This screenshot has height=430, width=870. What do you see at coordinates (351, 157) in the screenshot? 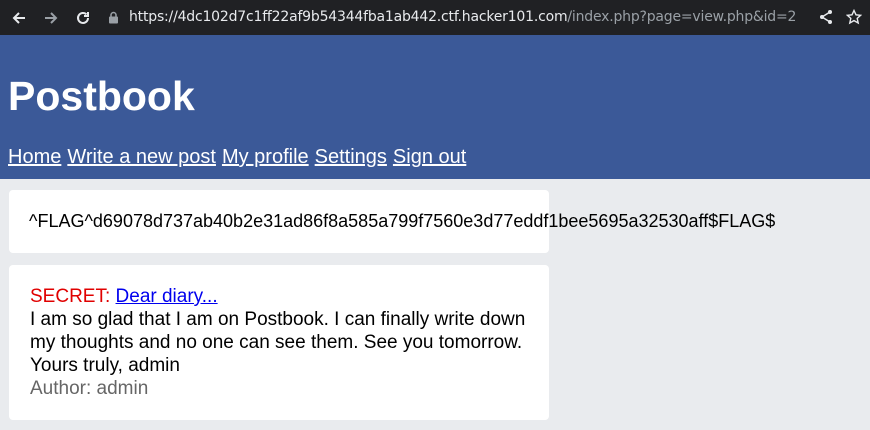
I see `nav-settings-link: Settings` at bounding box center [351, 157].